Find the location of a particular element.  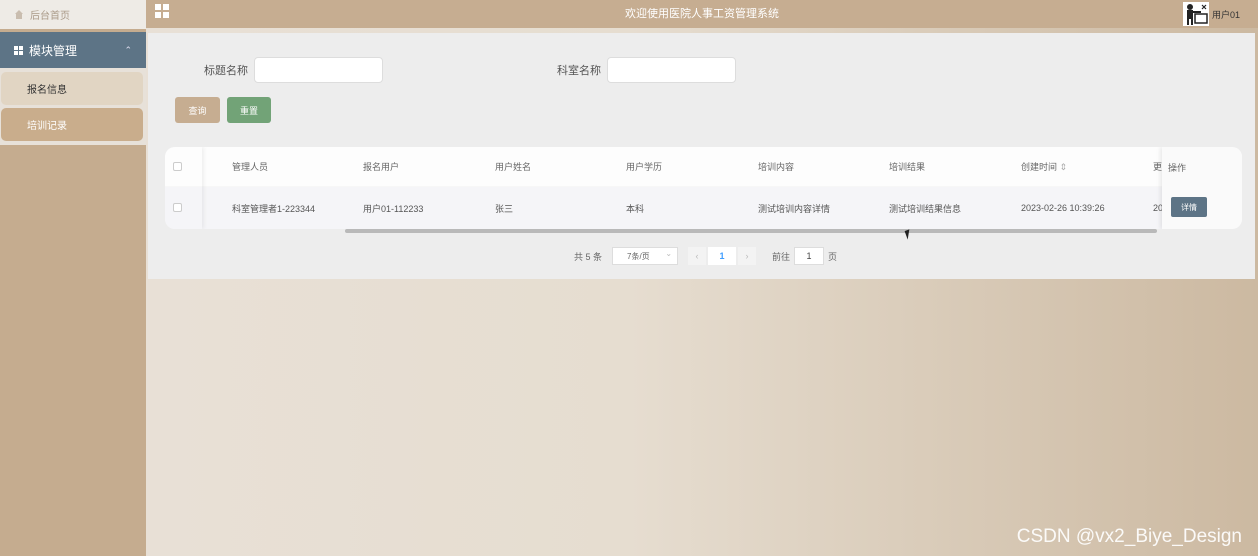

department-search: 科室名称 is located at coordinates (646, 70).